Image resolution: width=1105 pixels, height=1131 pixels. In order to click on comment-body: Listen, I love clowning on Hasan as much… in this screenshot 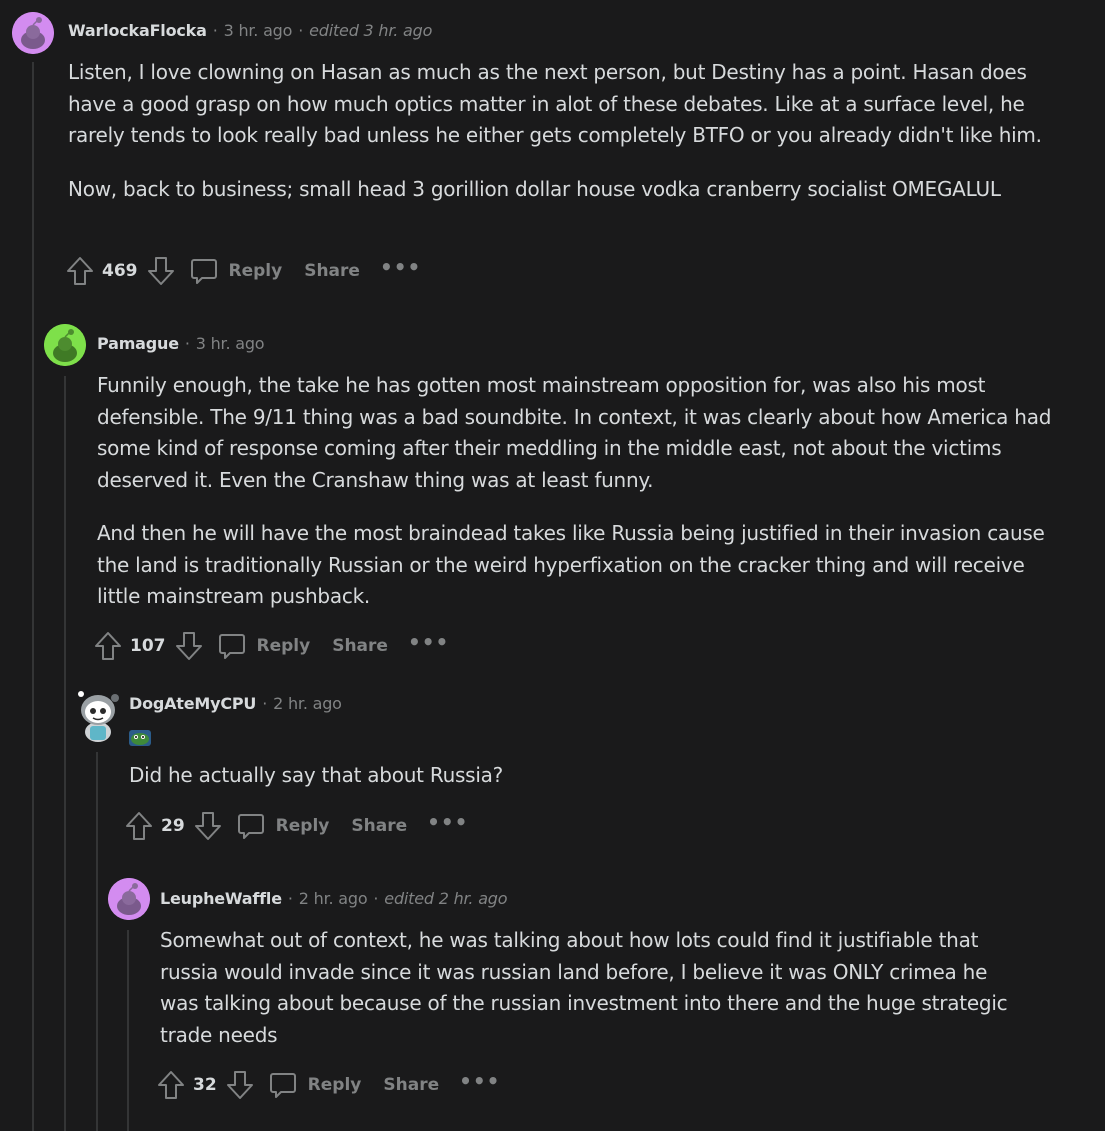, I will do `click(560, 142)`.